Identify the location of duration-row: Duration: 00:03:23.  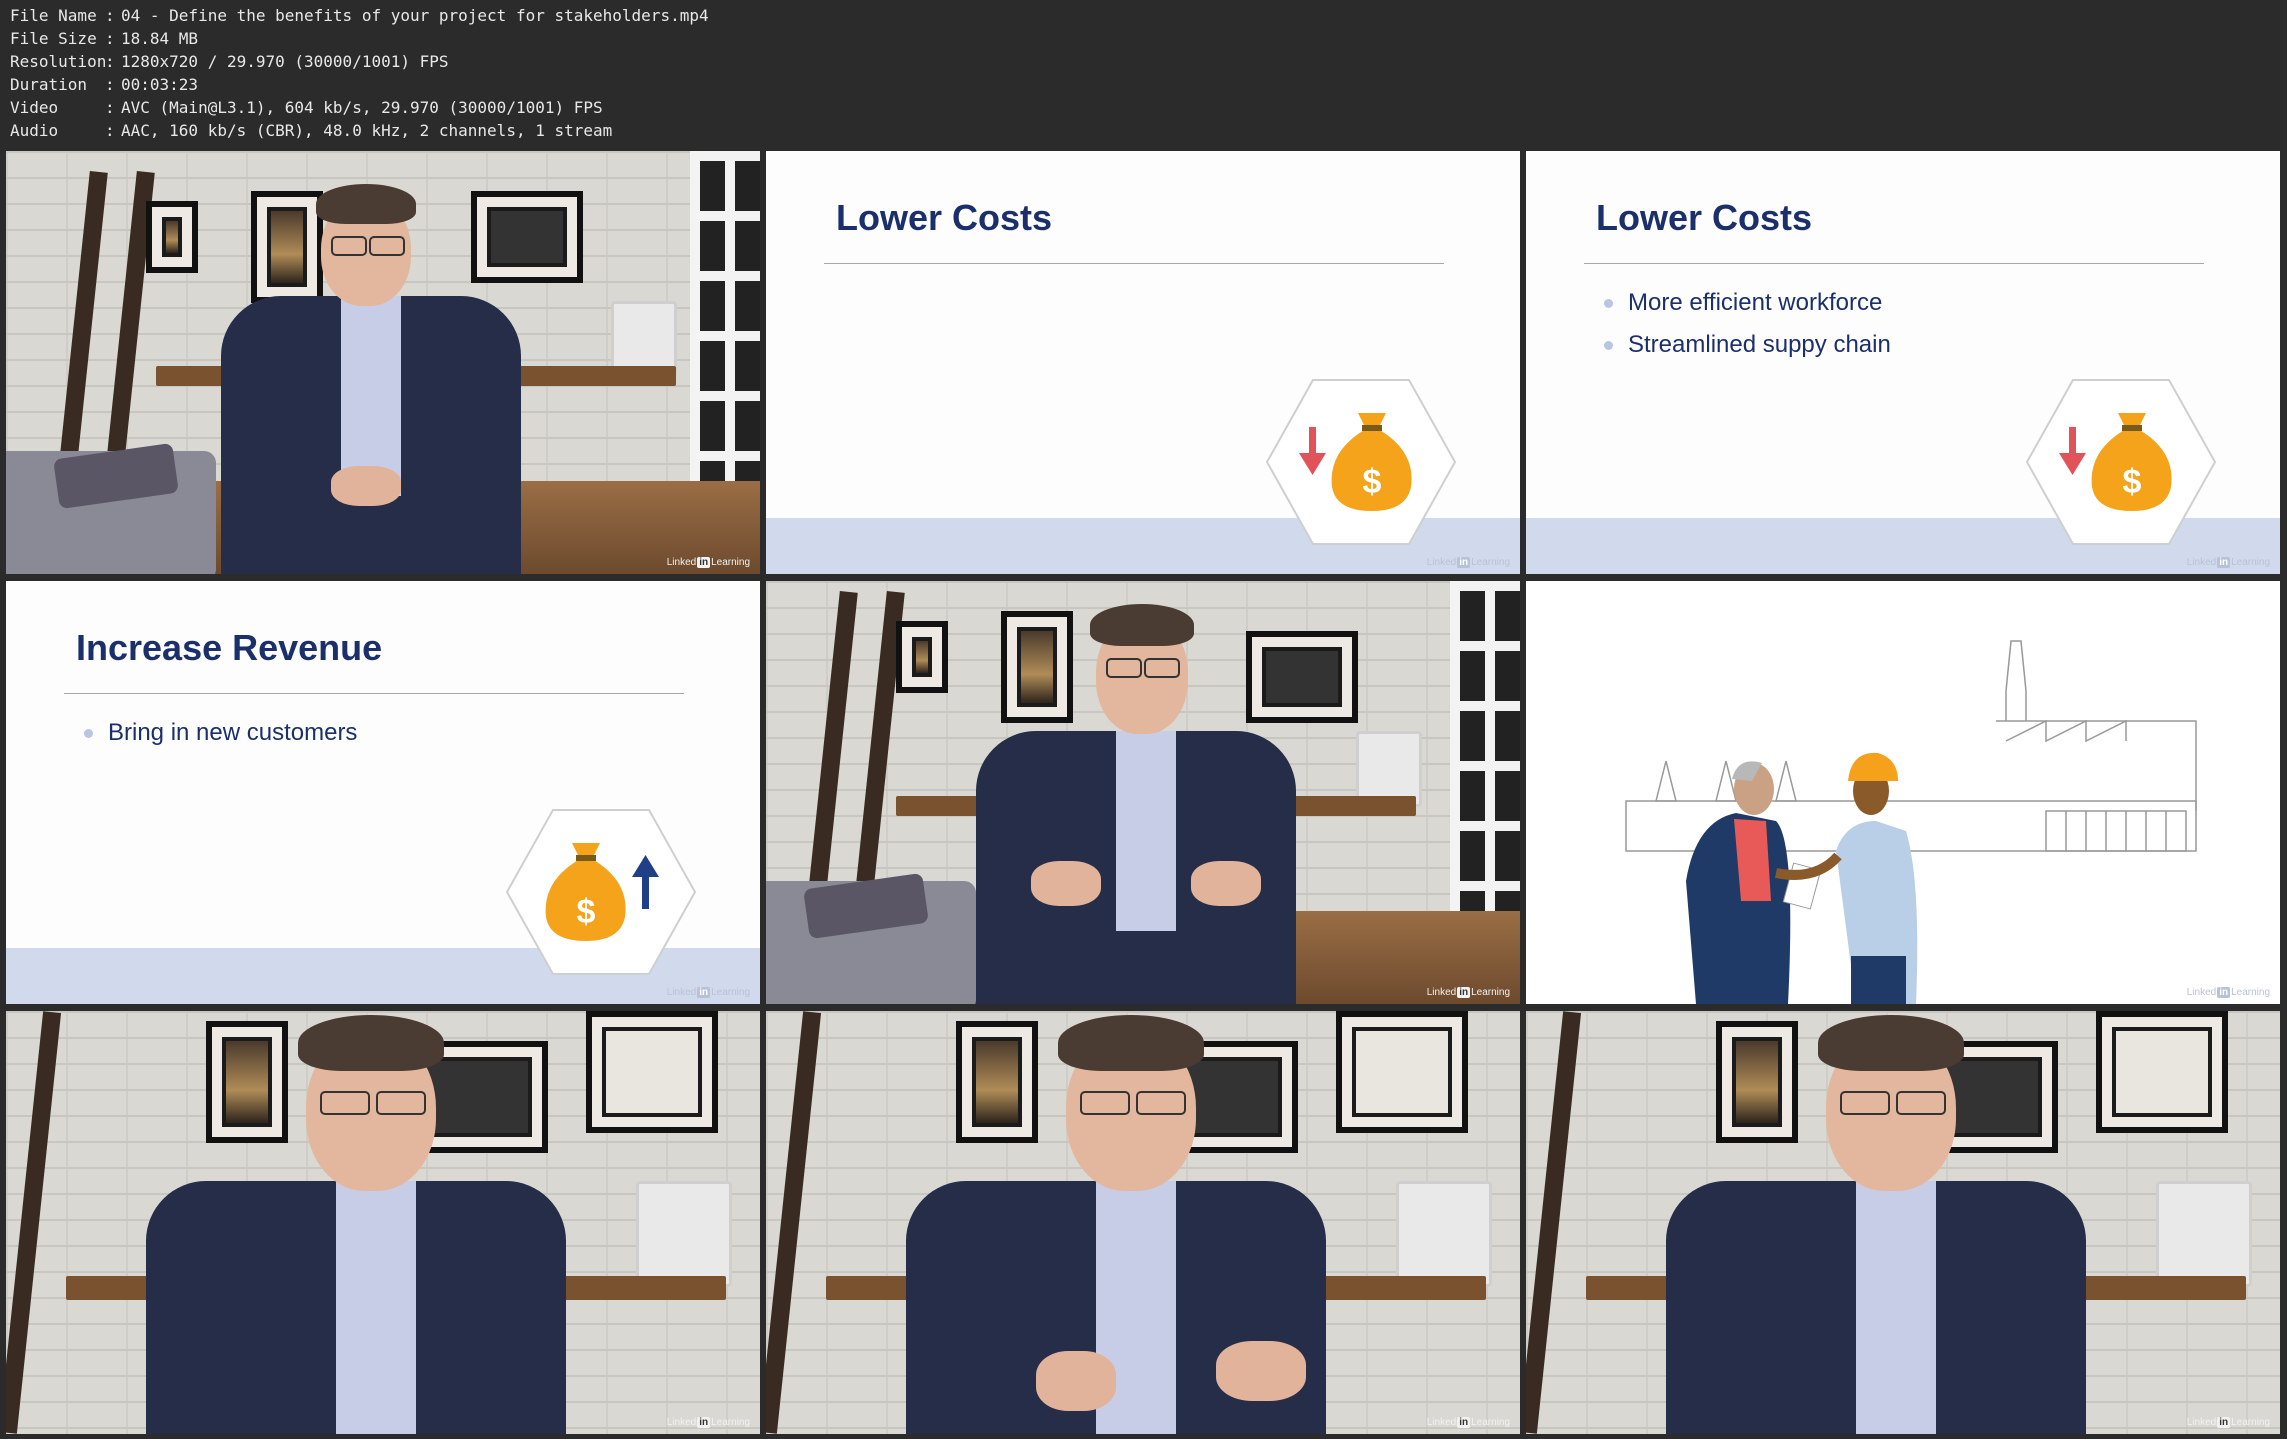
(104, 84).